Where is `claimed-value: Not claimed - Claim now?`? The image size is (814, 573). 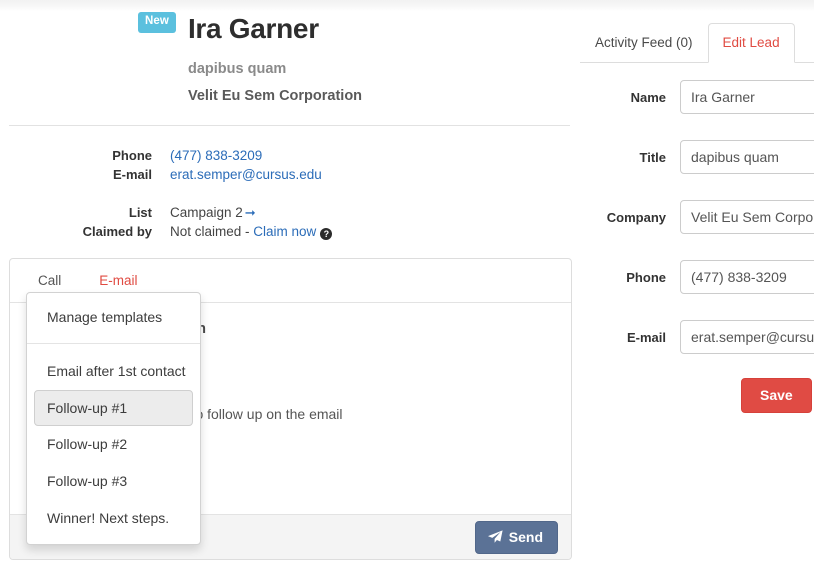 claimed-value: Not claimed - Claim now? is located at coordinates (251, 232).